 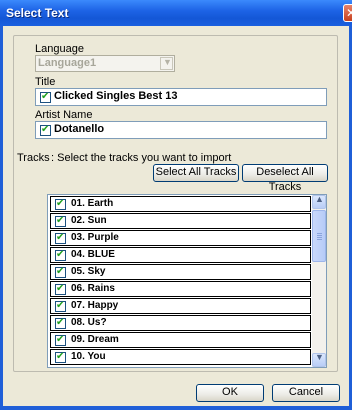 I want to click on track-row: ✔ 01. Earth, so click(x=180, y=204).